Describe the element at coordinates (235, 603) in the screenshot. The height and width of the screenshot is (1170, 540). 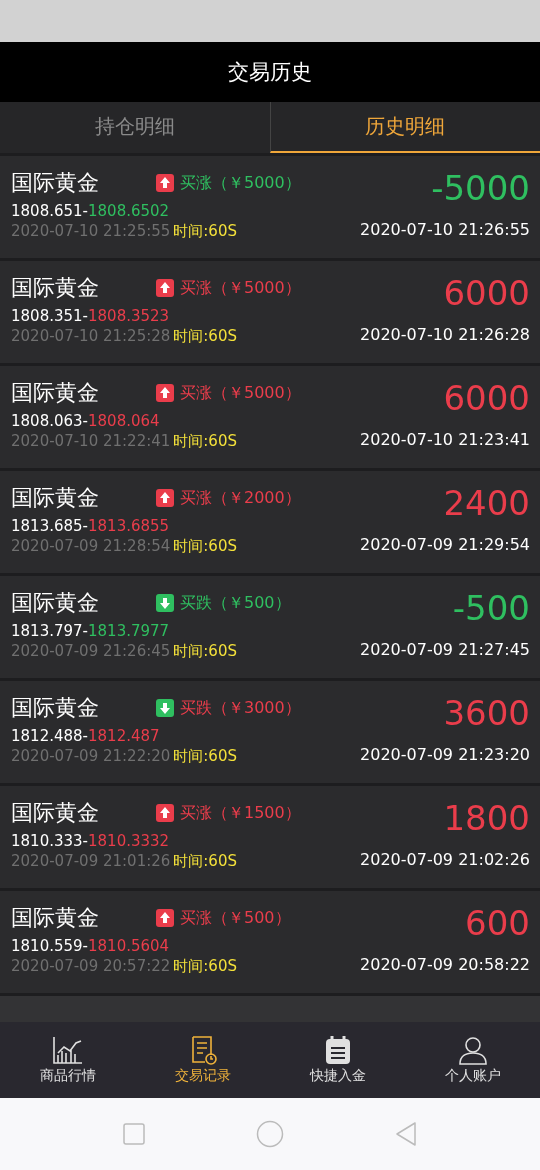
I see `trade-label: 买跌（￥500）` at that location.